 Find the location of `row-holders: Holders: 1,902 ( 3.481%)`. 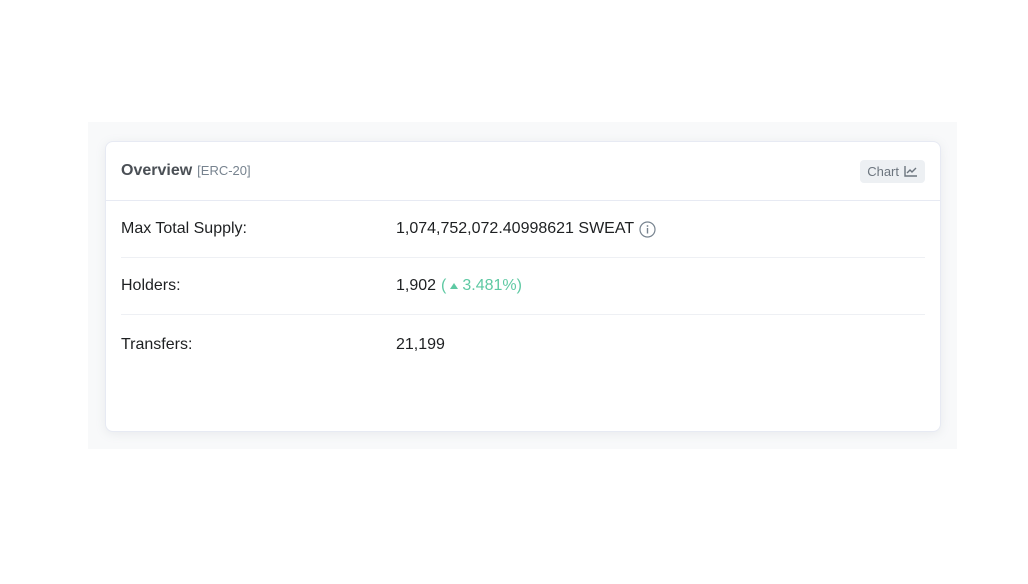

row-holders: Holders: 1,902 ( 3.481%) is located at coordinates (523, 286).